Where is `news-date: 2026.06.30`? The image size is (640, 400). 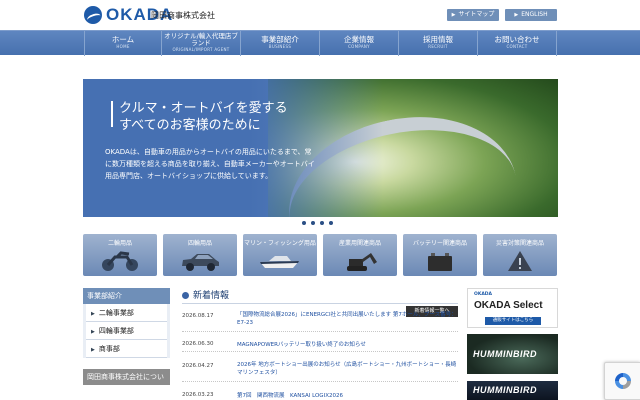
news-date: 2026.06.30 is located at coordinates (198, 344).